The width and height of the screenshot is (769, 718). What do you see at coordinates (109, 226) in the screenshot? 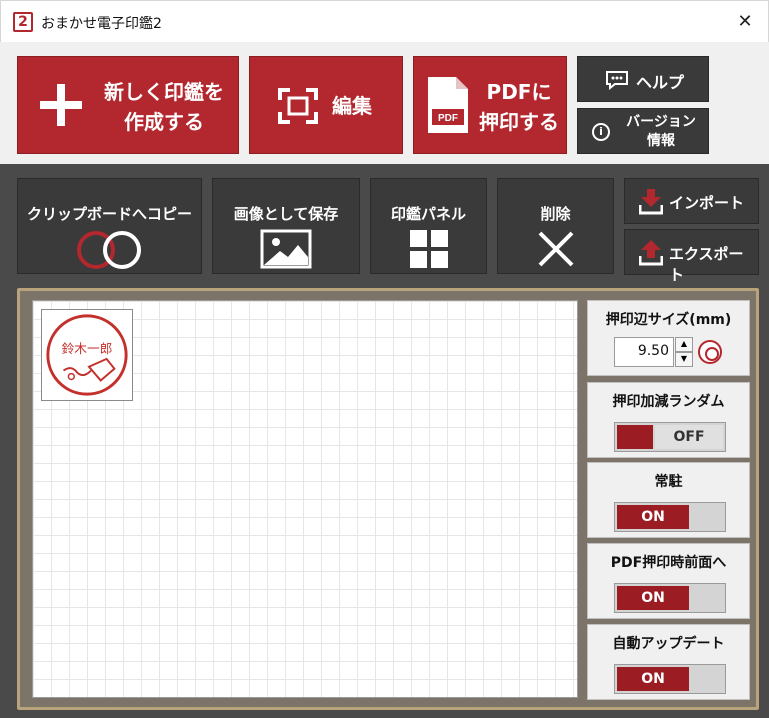
I see `copy-to-clipboard-button: クリップボードへコピー` at bounding box center [109, 226].